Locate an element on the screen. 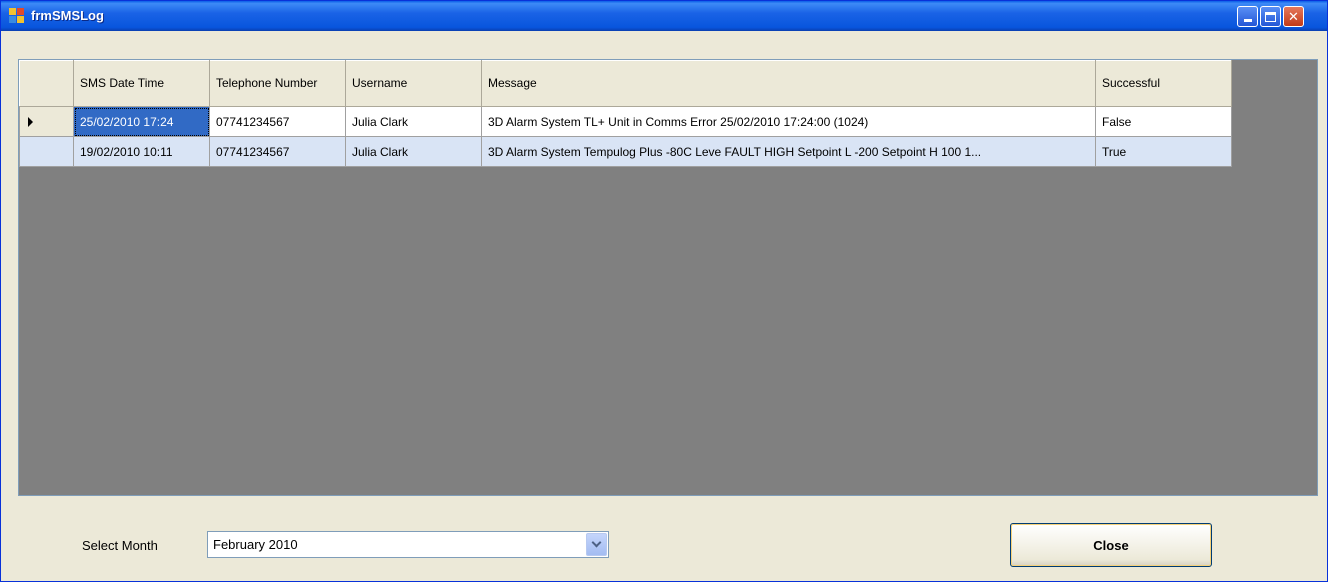  column-header-username: Username is located at coordinates (413, 83).